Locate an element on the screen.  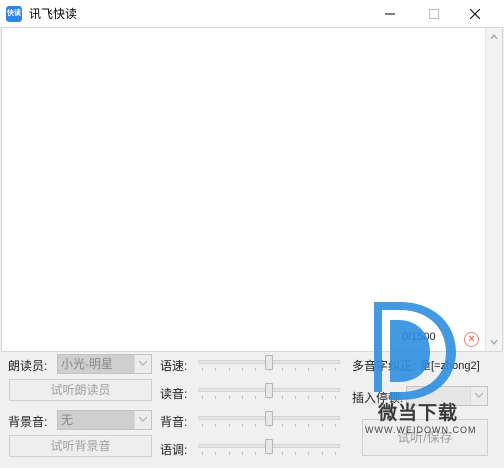
pitch-label: 语调: is located at coordinates (174, 450).